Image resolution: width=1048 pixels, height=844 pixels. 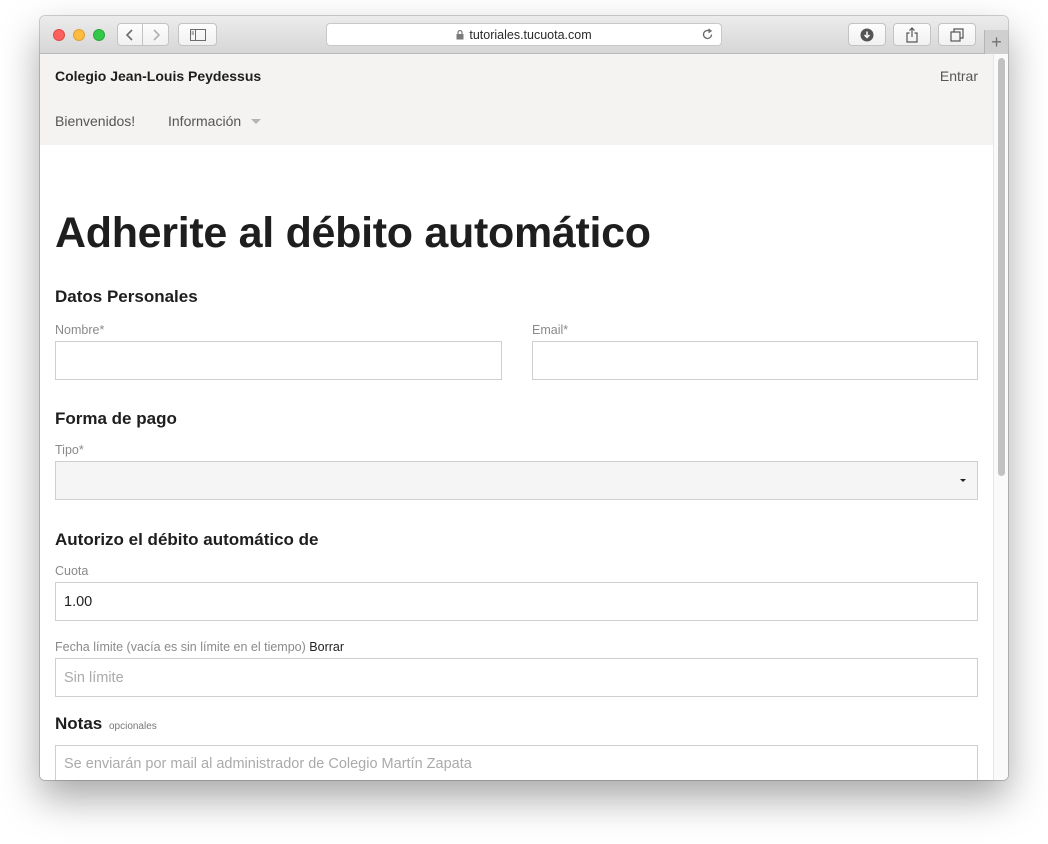 I want to click on close-window-button, so click(x=59, y=35).